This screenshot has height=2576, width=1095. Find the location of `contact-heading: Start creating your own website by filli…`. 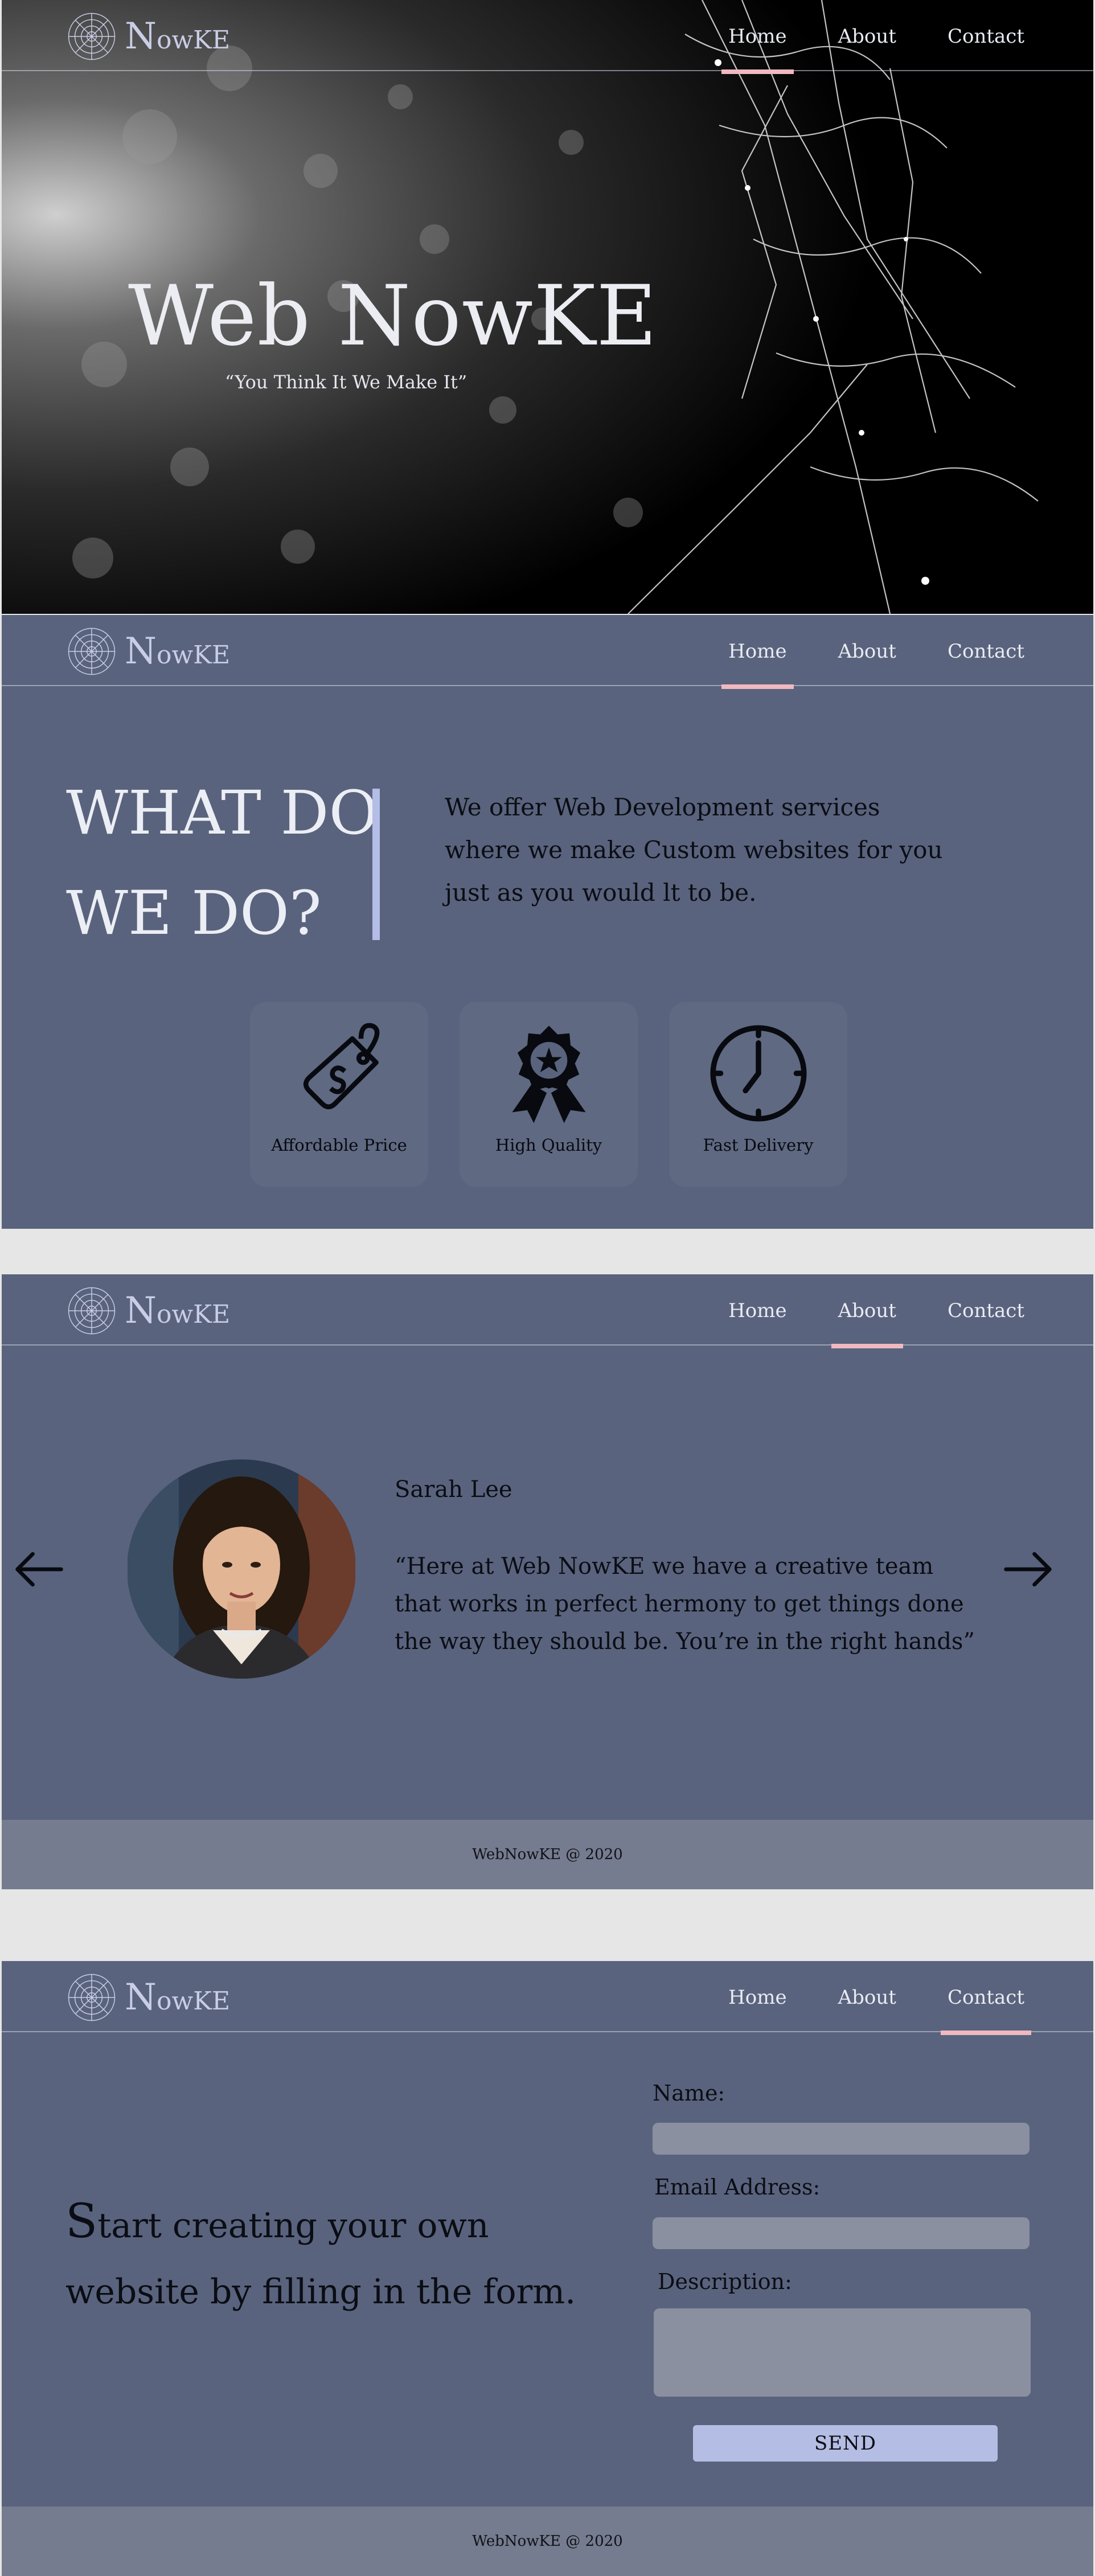

contact-heading: Start creating your own website by filli… is located at coordinates (320, 2257).